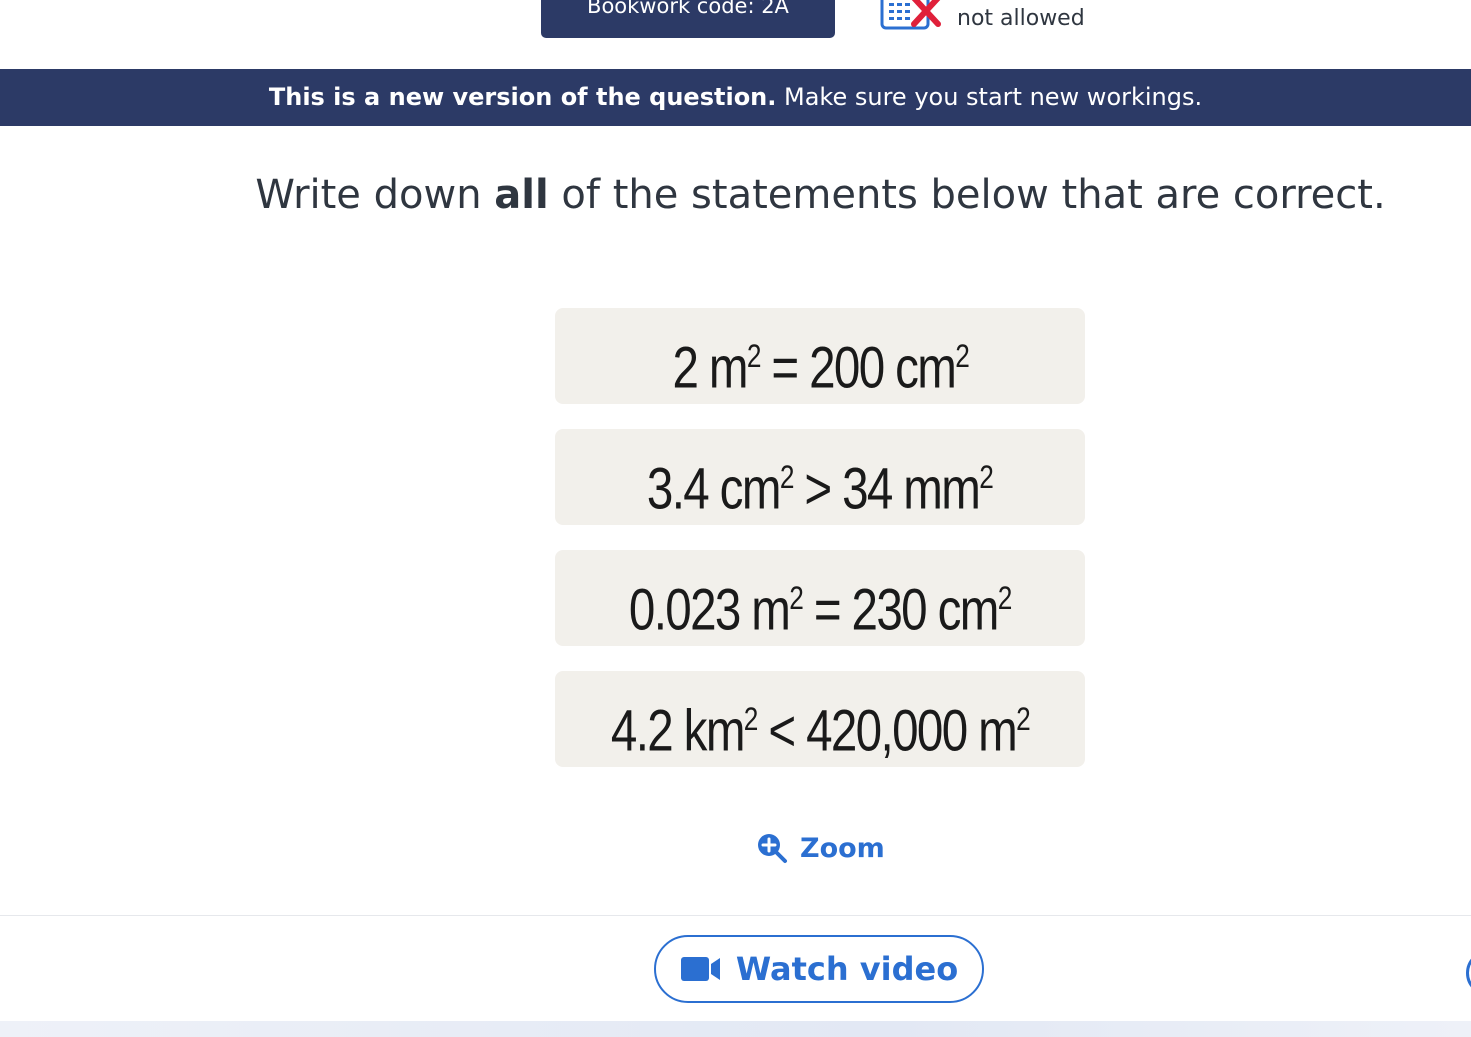 Image resolution: width=1471 pixels, height=1037 pixels. What do you see at coordinates (1023, 719) in the screenshot?
I see `statement-4-right-exponent: 2` at bounding box center [1023, 719].